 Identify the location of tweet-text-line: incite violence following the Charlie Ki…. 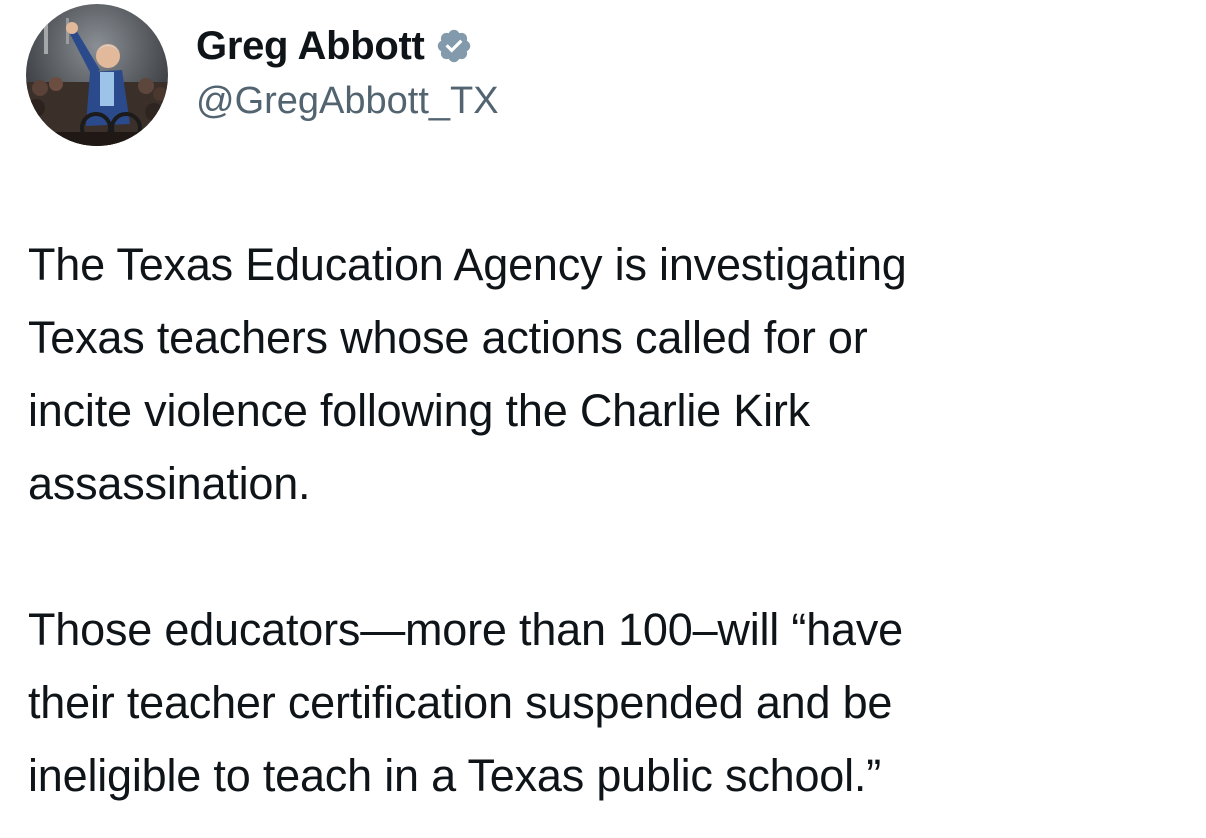
(419, 410).